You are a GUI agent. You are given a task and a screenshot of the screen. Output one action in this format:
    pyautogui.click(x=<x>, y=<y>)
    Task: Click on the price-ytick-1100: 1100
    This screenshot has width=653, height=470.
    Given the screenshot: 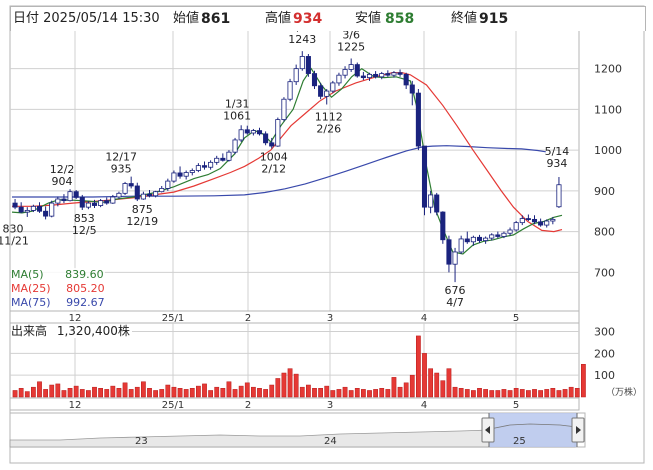 What is the action you would take?
    pyautogui.click(x=608, y=109)
    